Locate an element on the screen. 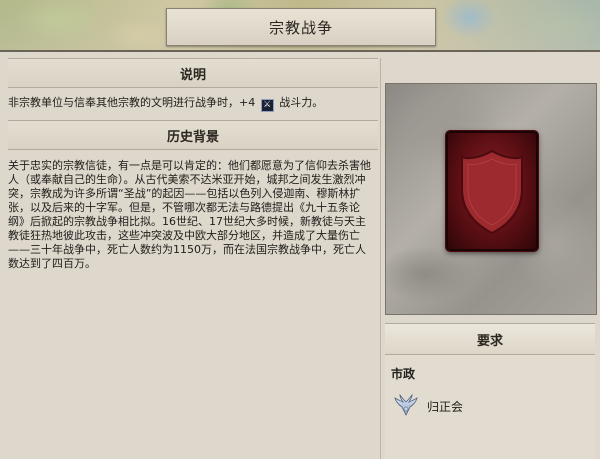  title-plate: 宗教战争 is located at coordinates (301, 27).